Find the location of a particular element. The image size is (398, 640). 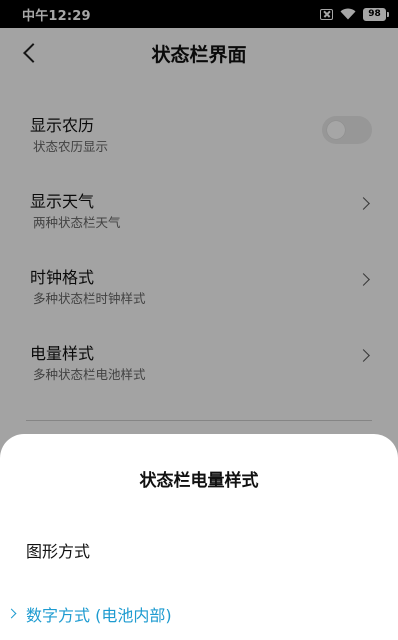

option-label: 图形方式 is located at coordinates (58, 551).